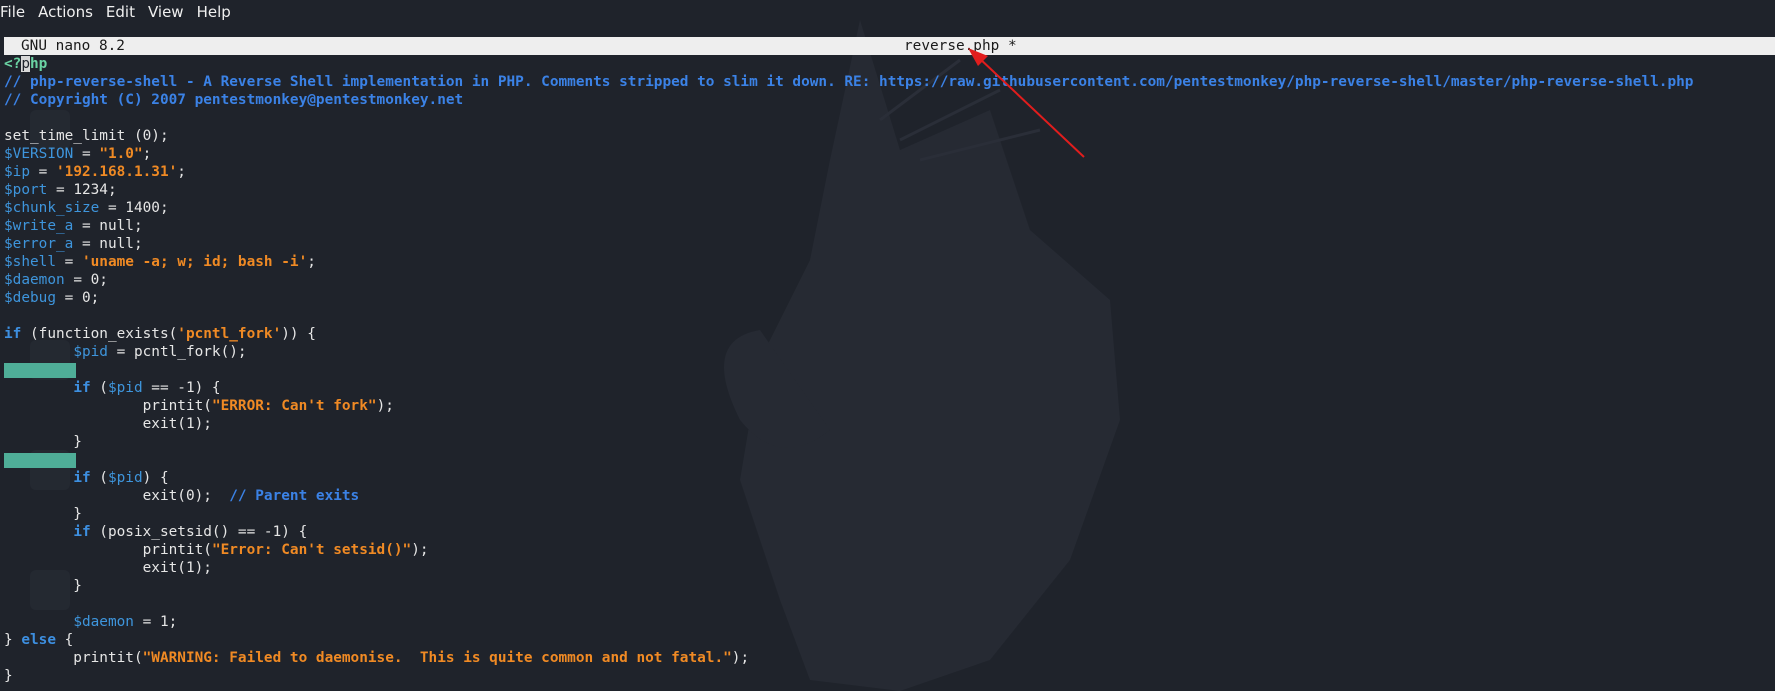 Image resolution: width=1775 pixels, height=691 pixels. I want to click on code-token: = null;, so click(108, 226).